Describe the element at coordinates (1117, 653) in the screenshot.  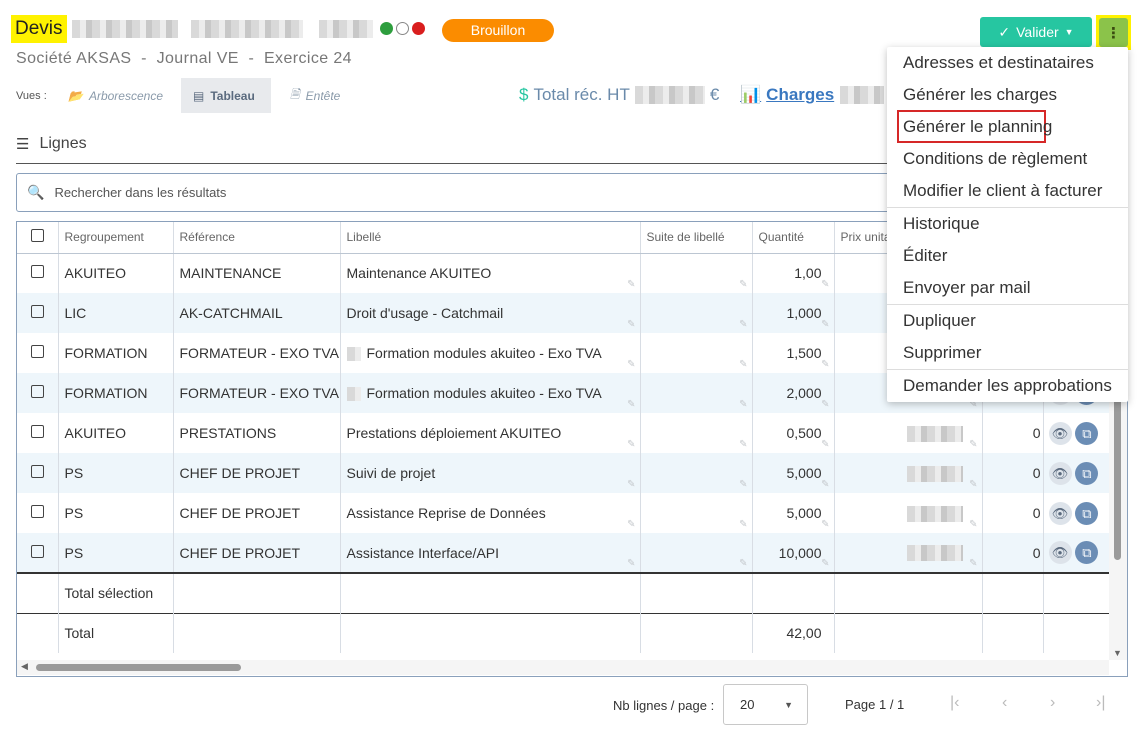
I see `scroll-down-arrow-icon: ▼` at that location.